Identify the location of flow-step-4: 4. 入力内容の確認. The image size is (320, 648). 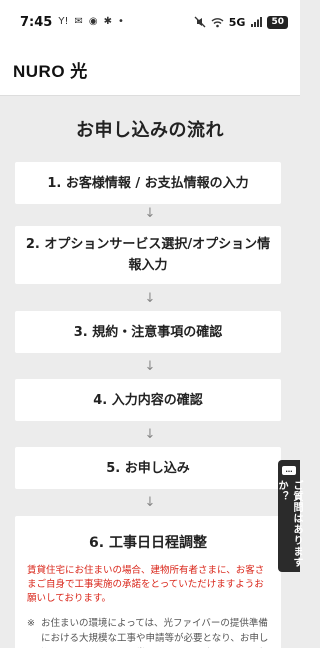
(148, 400).